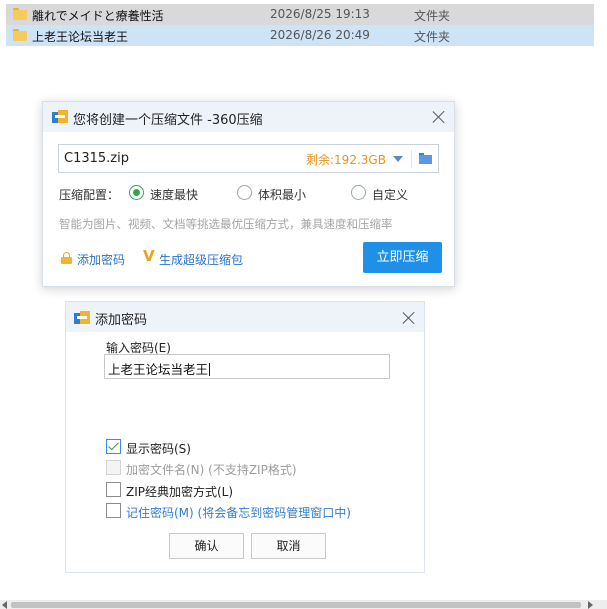  What do you see at coordinates (201, 259) in the screenshot?
I see `super-package-link: 生成超级压缩包` at bounding box center [201, 259].